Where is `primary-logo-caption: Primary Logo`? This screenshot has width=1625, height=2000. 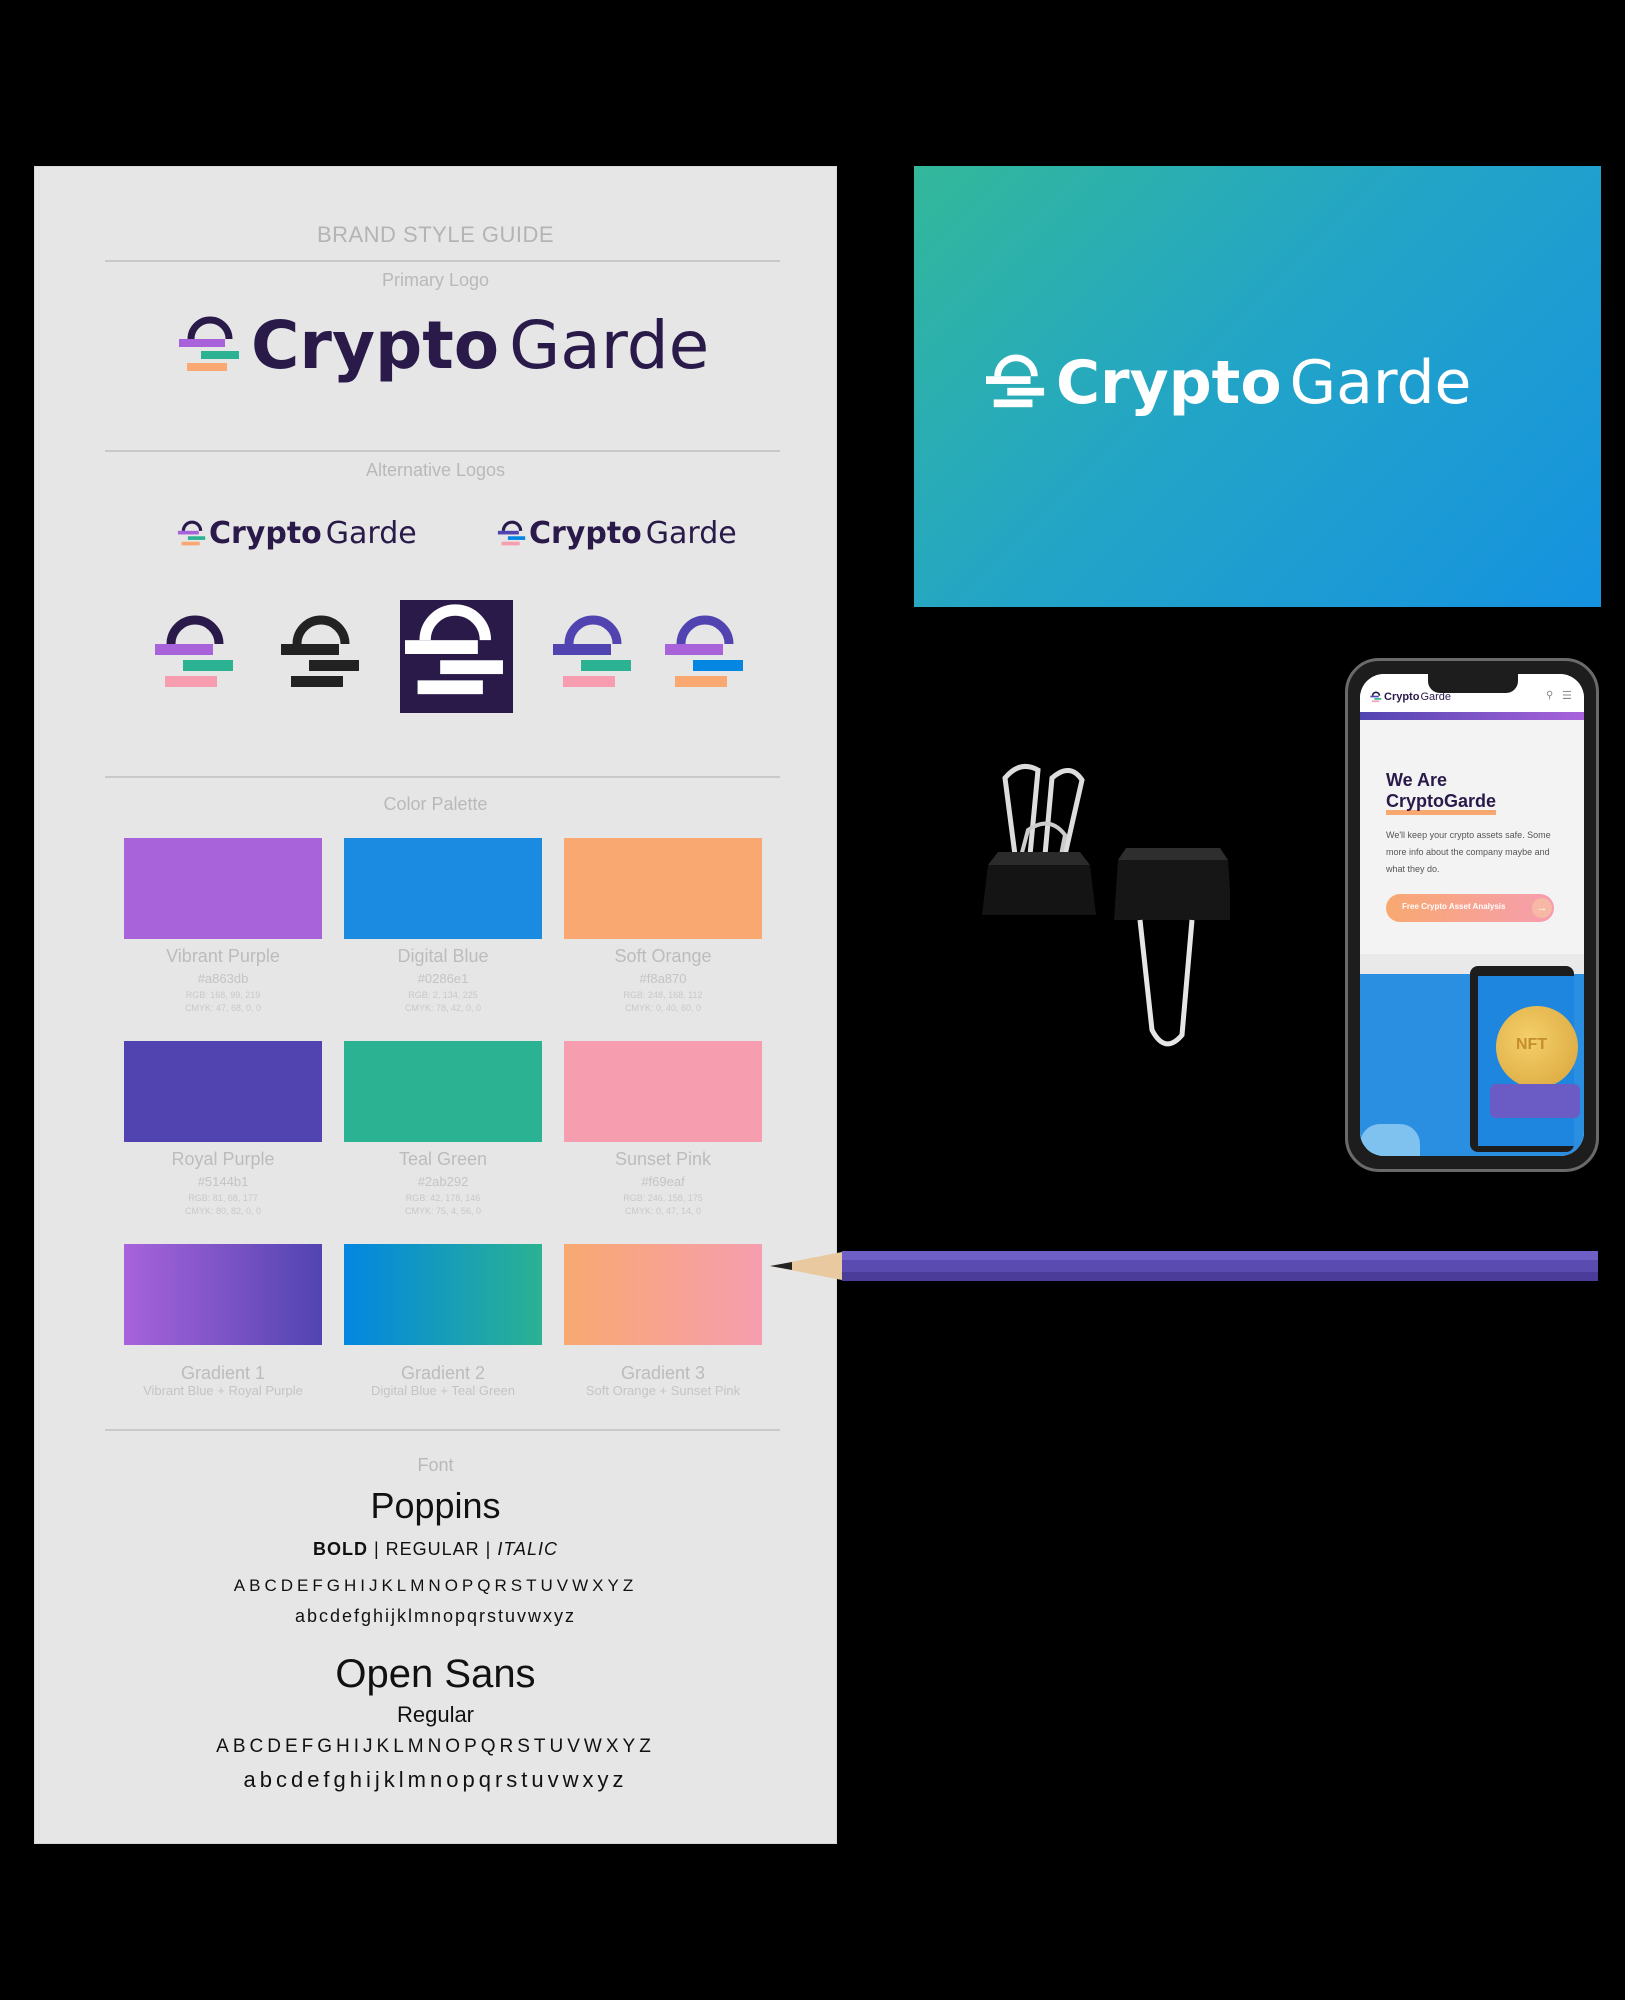 primary-logo-caption: Primary Logo is located at coordinates (435, 280).